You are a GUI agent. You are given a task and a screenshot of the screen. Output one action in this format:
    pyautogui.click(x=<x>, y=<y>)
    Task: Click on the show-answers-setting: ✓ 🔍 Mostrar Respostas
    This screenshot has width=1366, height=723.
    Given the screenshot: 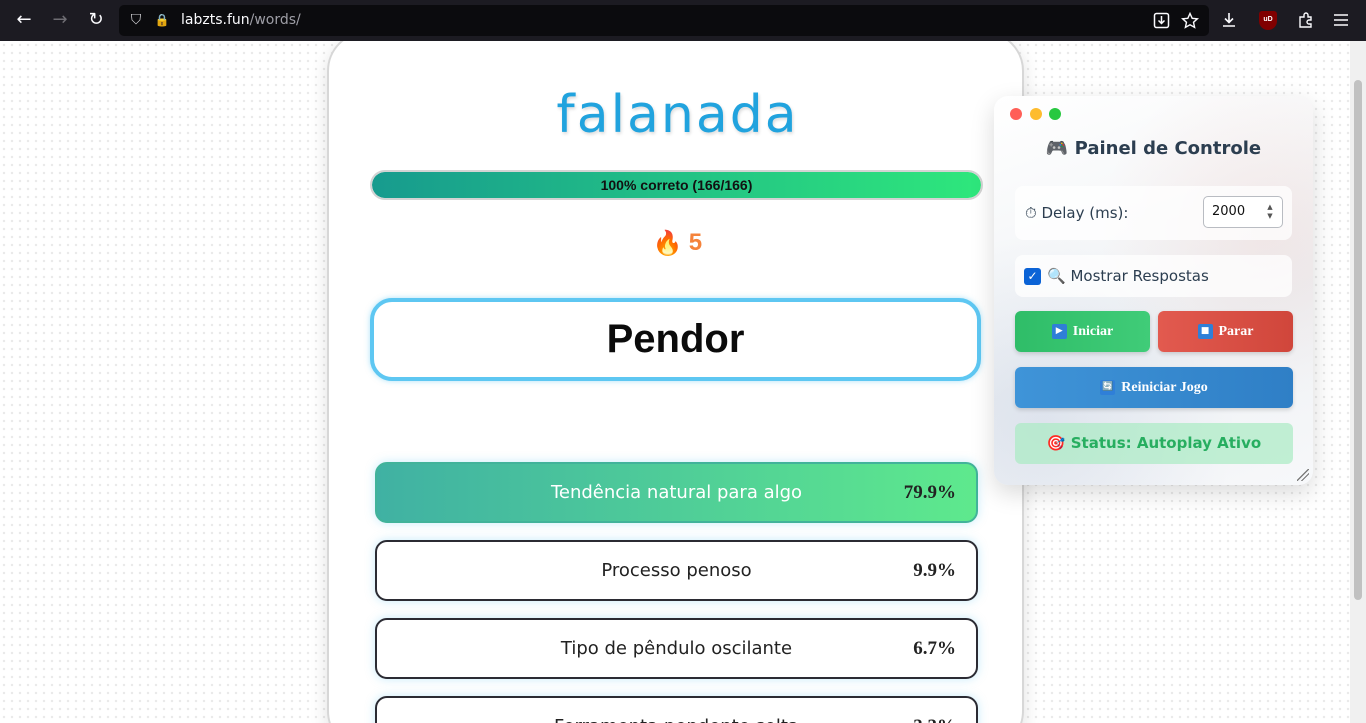 What is the action you would take?
    pyautogui.click(x=1153, y=276)
    